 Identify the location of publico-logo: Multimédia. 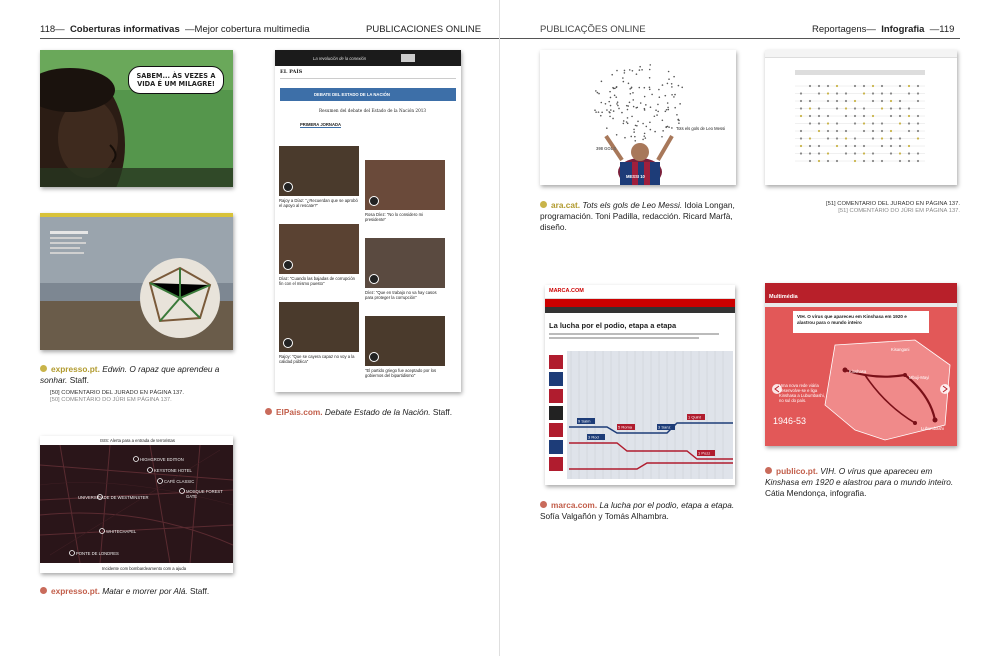
(783, 297).